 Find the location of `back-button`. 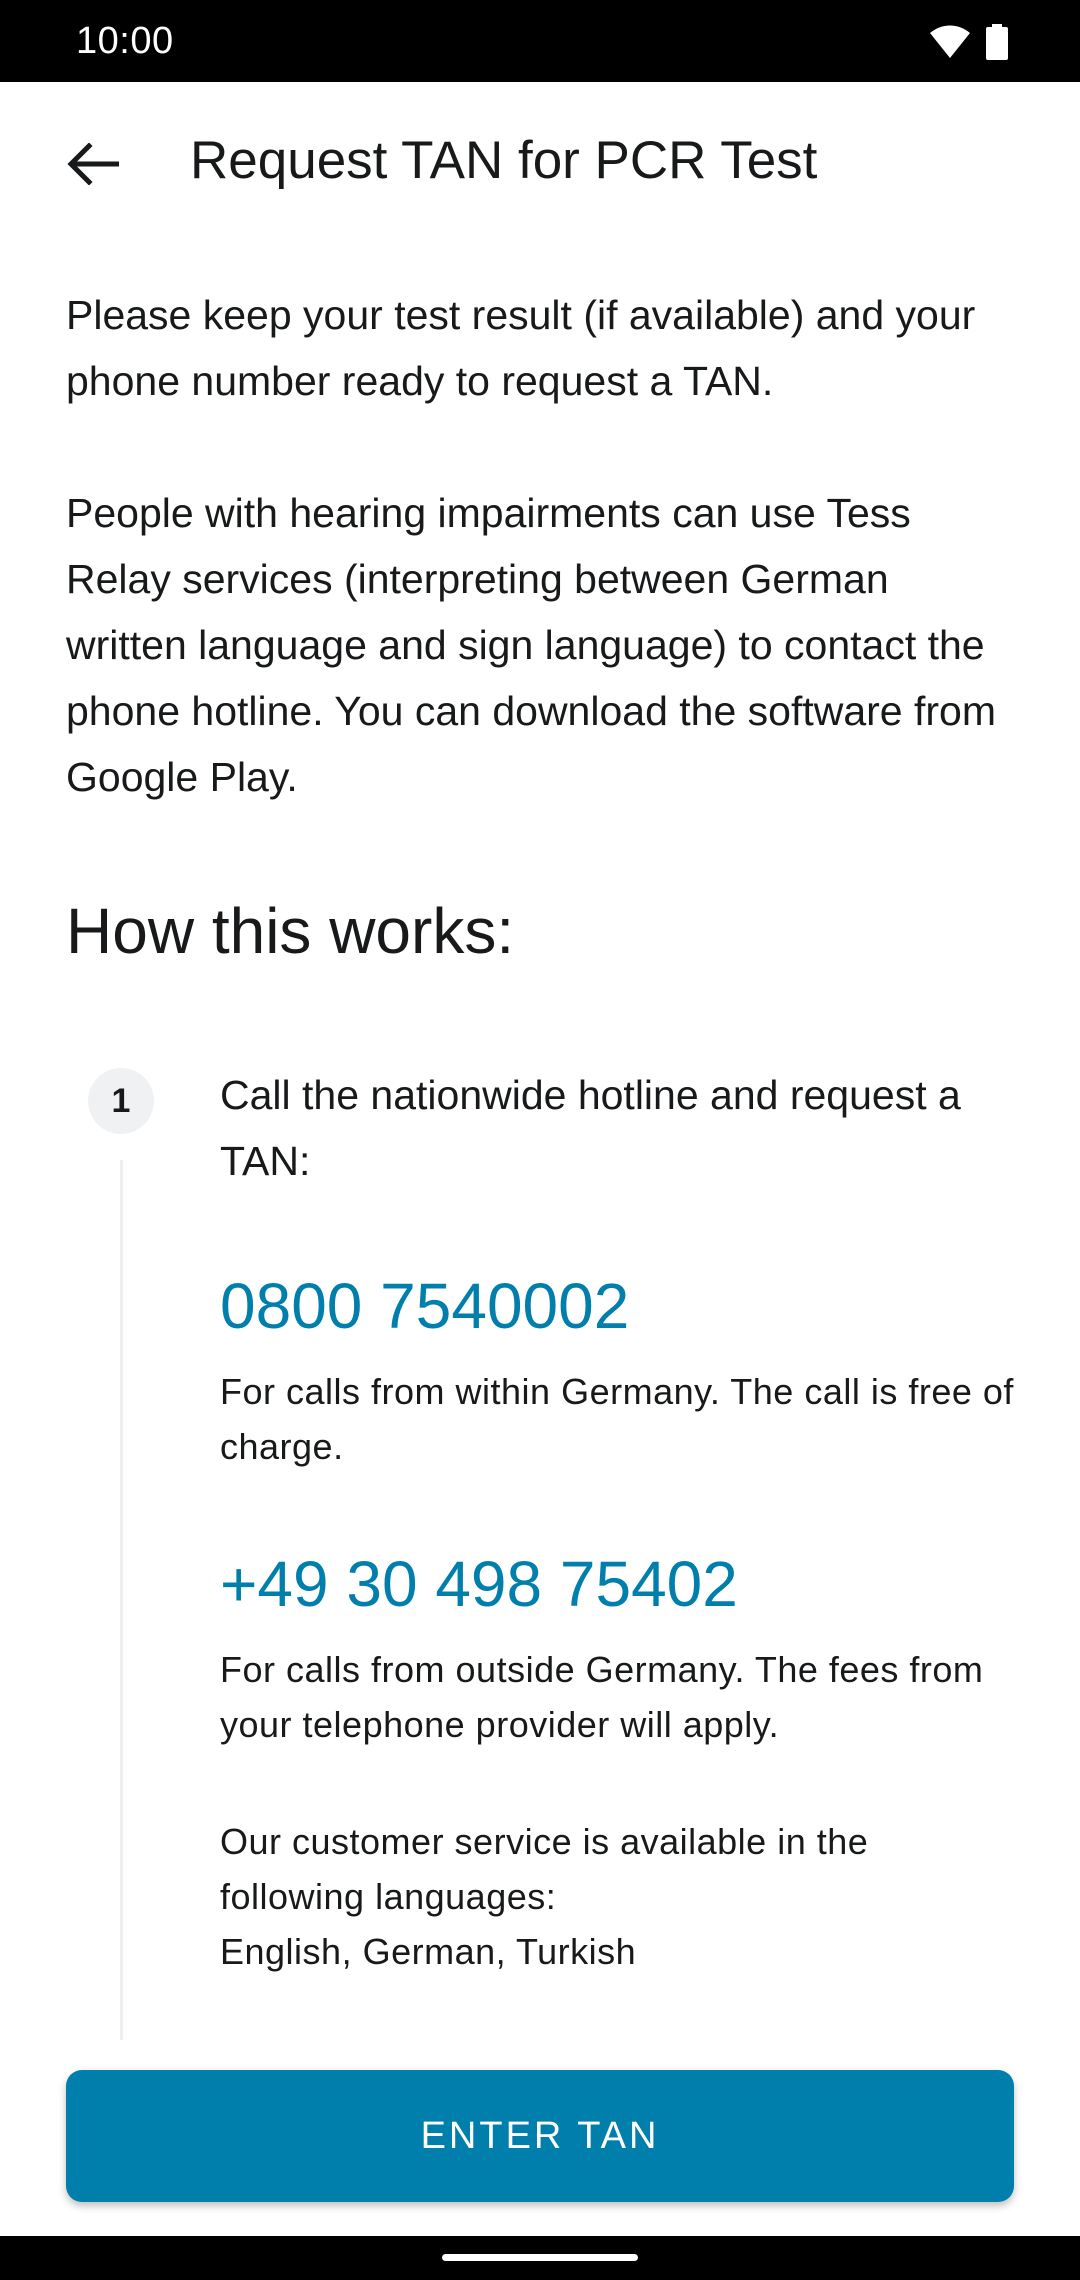

back-button is located at coordinates (94, 166).